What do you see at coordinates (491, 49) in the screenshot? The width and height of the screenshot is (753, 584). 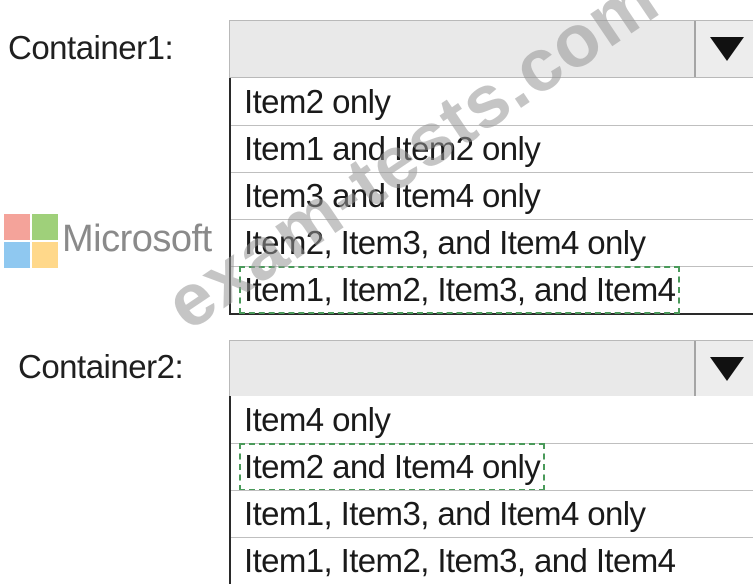 I see `container1-dropdown` at bounding box center [491, 49].